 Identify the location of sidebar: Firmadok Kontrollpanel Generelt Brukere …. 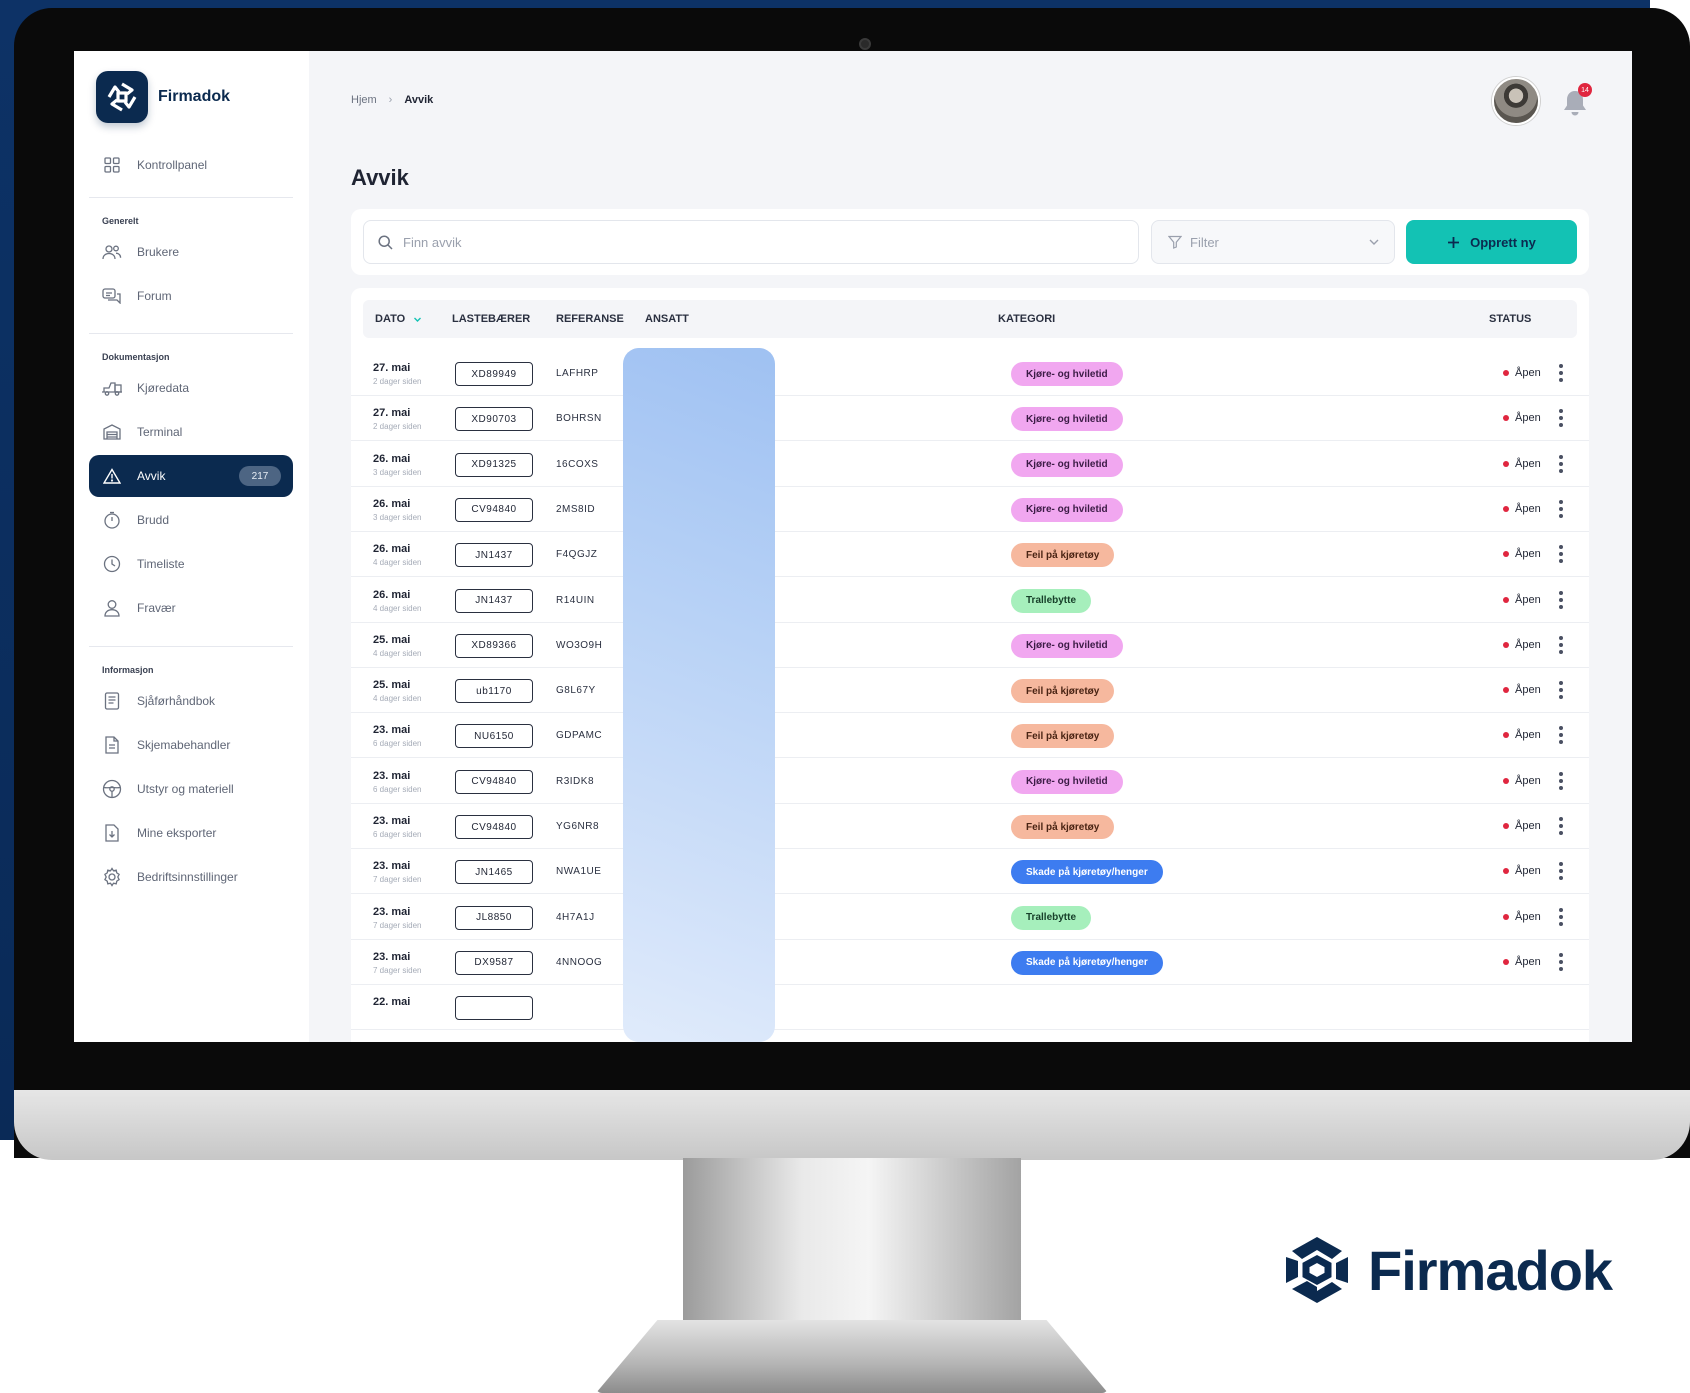
(191, 546).